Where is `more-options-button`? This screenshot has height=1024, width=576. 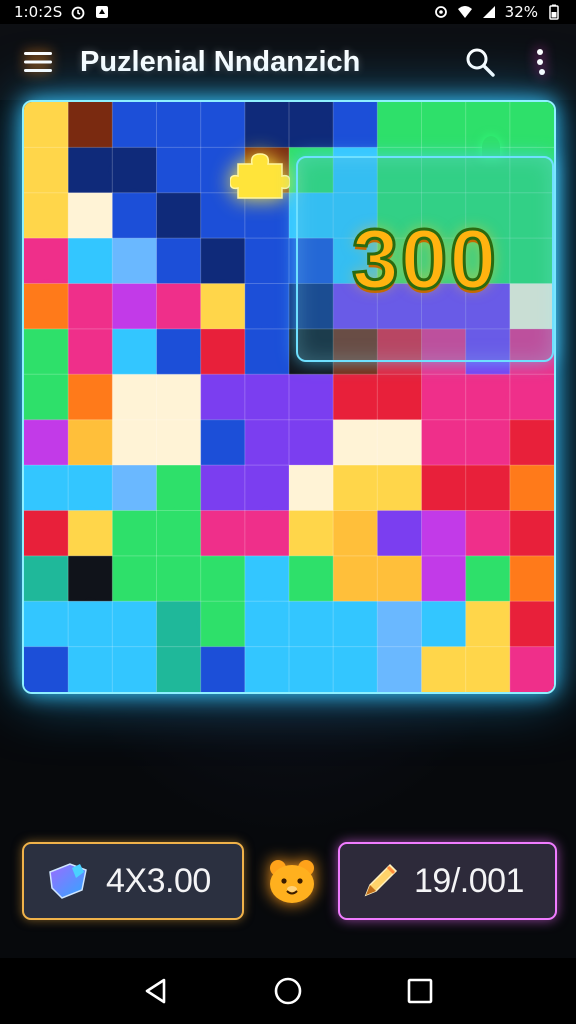
more-options-button is located at coordinates (540, 62).